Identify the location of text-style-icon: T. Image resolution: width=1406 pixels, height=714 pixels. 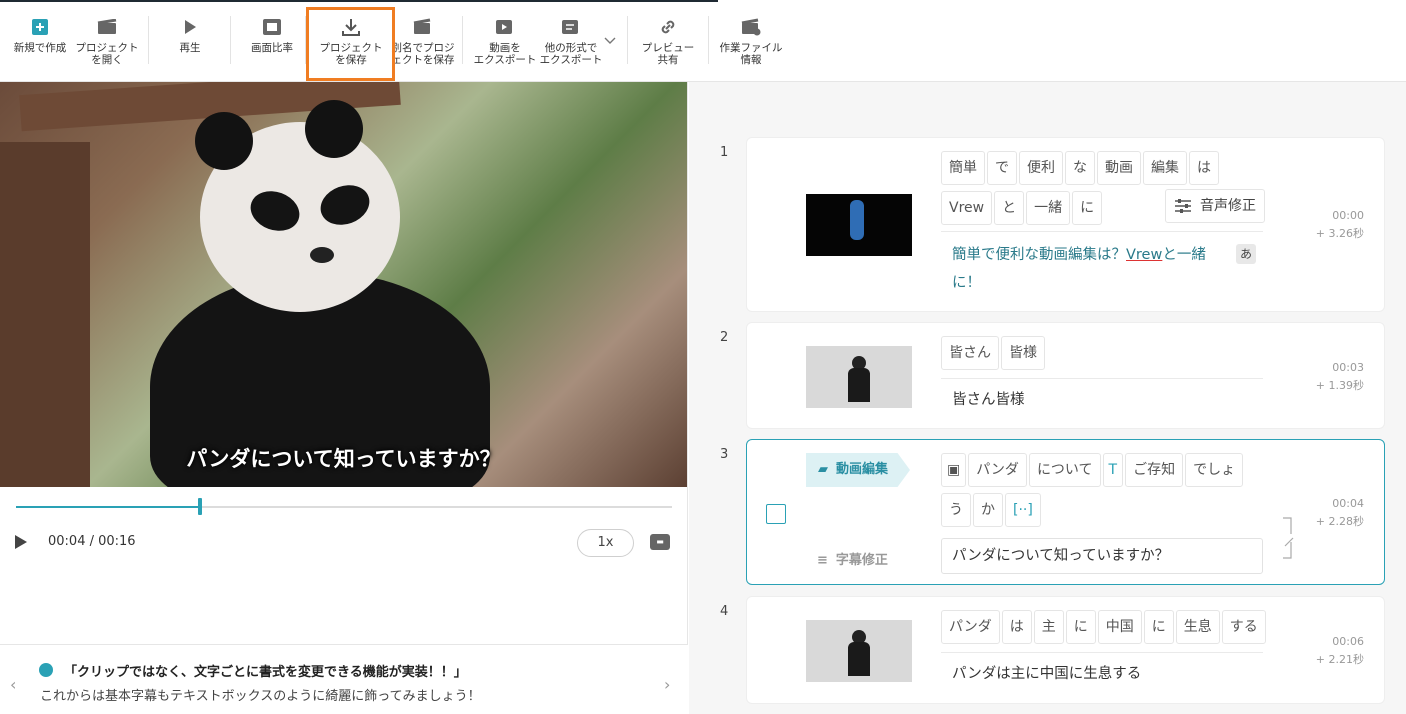
(1113, 470).